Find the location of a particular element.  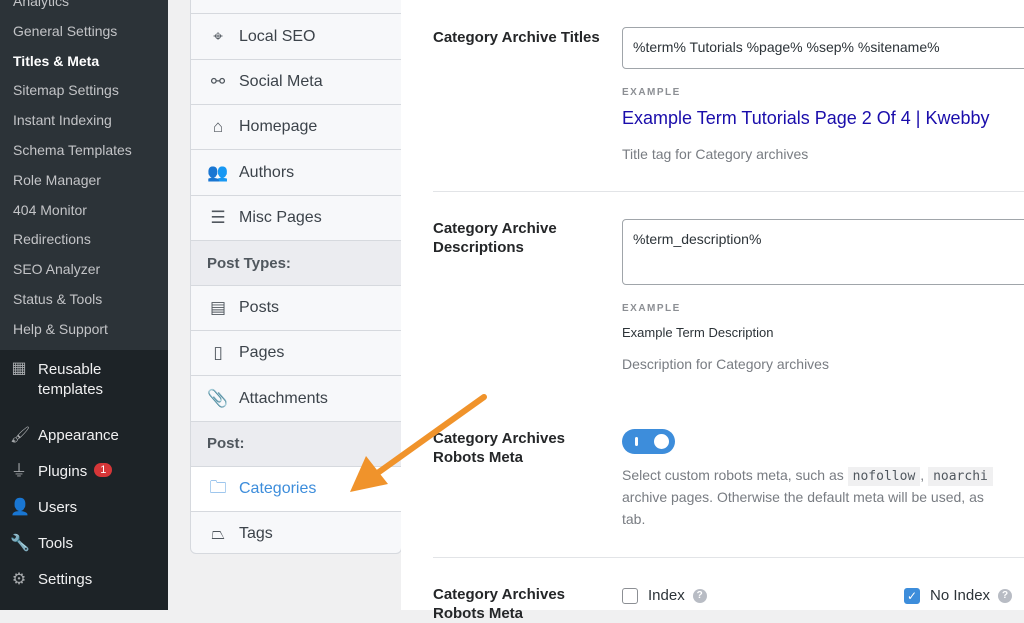

arrow-annotation is located at coordinates (418, 443).